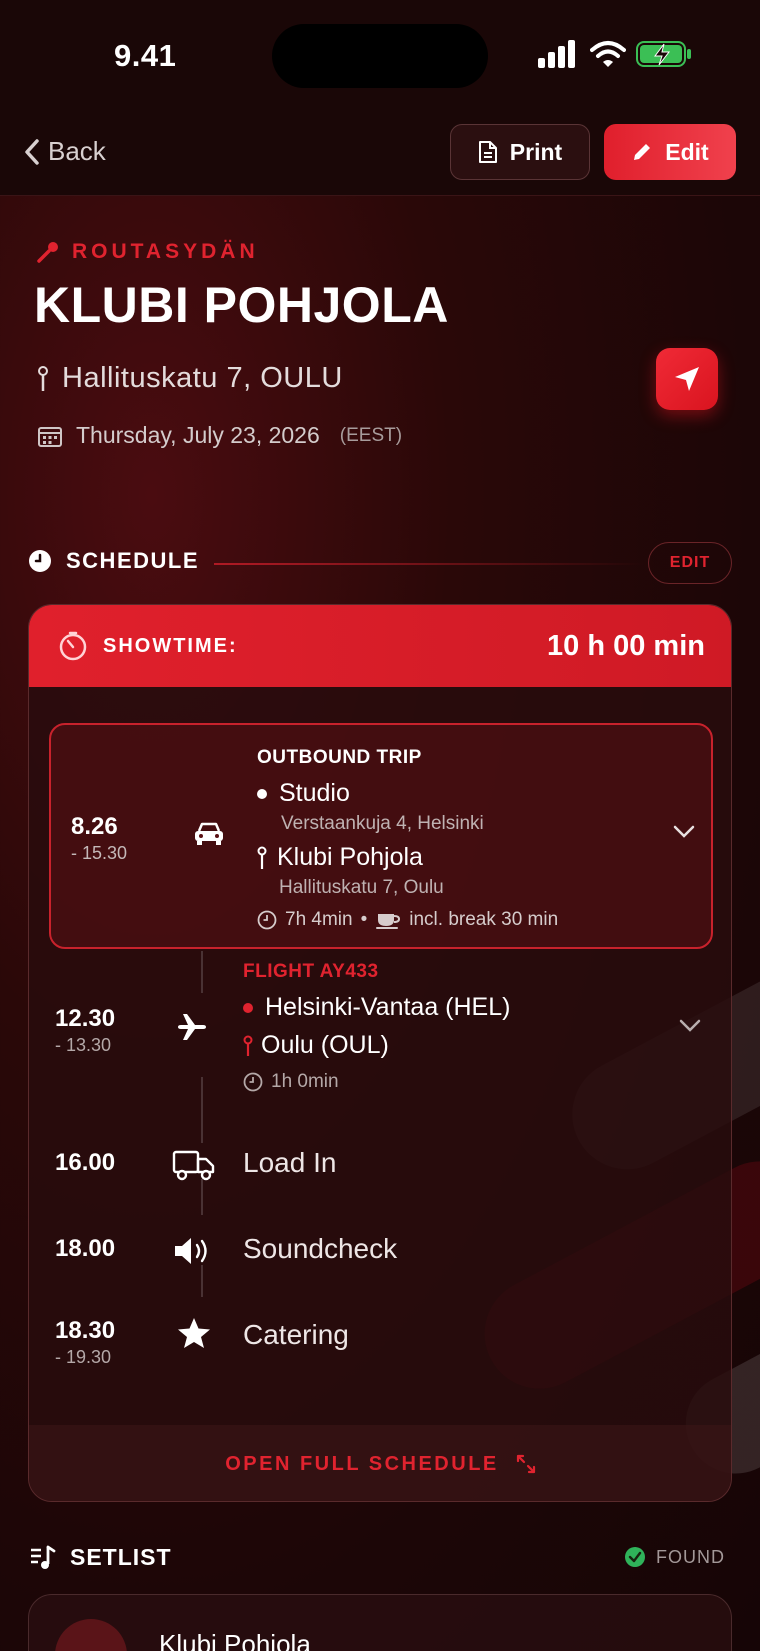  Describe the element at coordinates (43, 1557) in the screenshot. I see `music-list-icon` at that location.